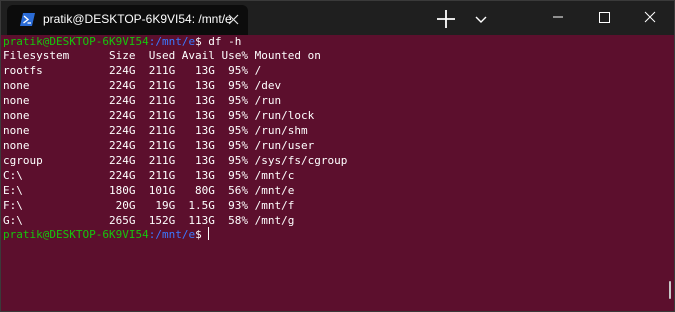 This screenshot has width=675, height=312. I want to click on output-line: none 224G 211G 13G 95% /dev, so click(142, 85).